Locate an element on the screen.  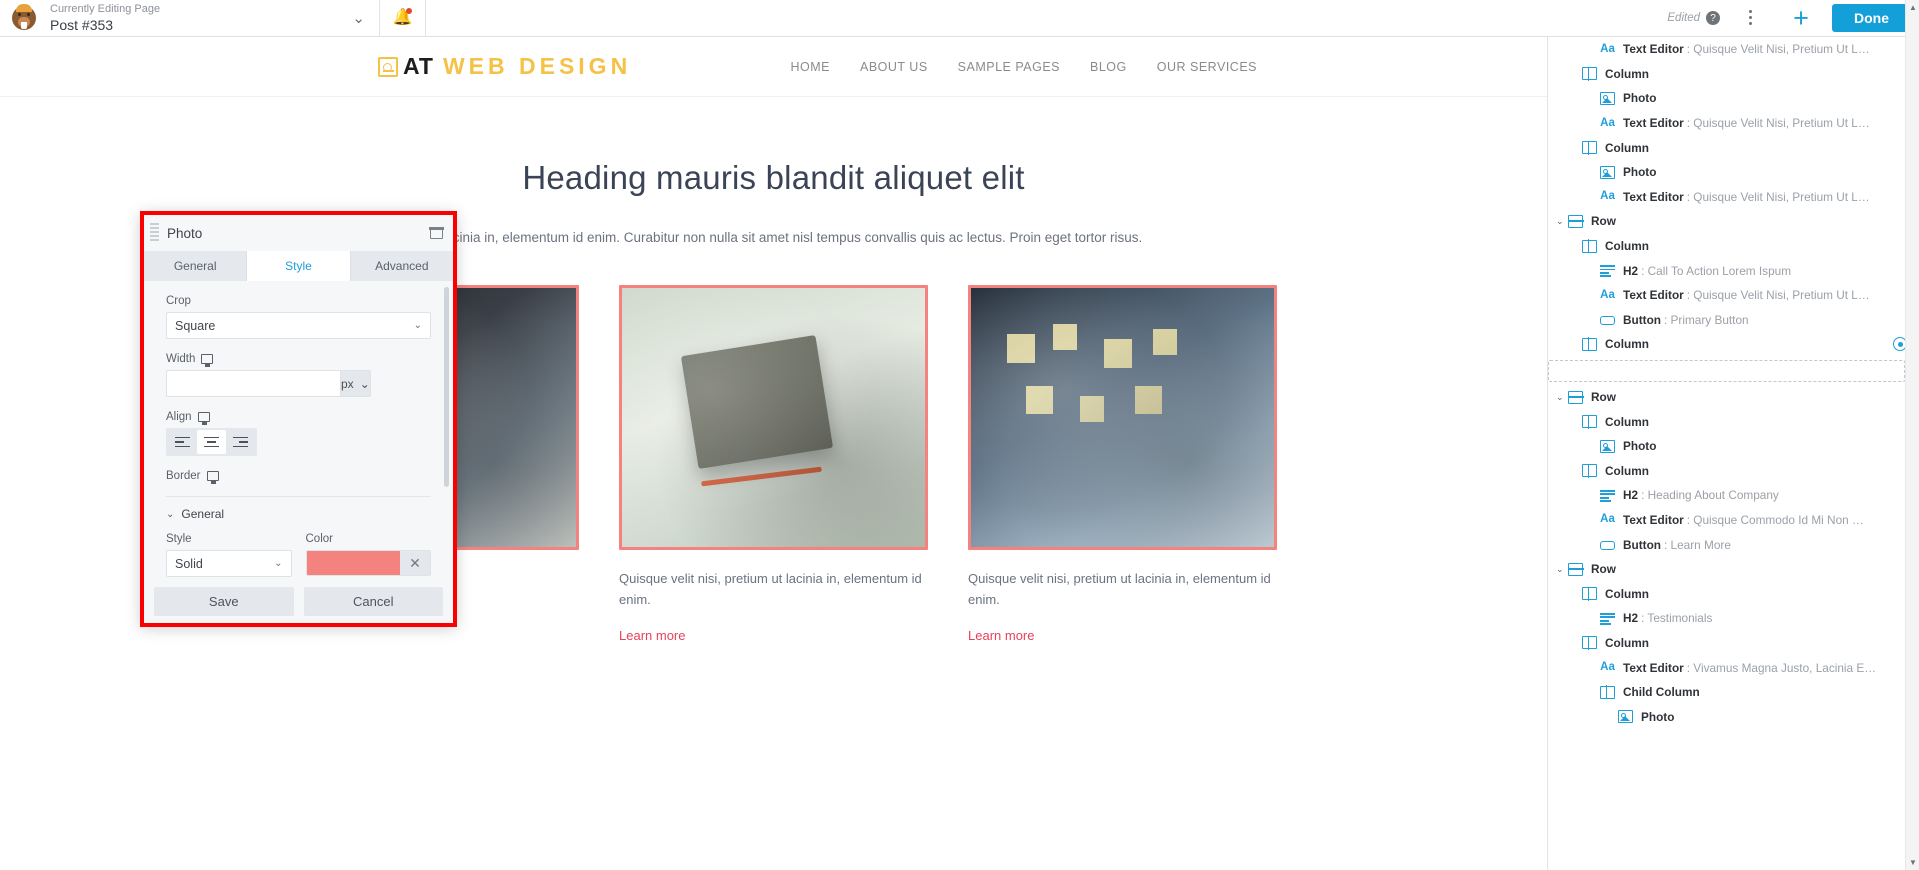
outline-row-value: : Call To Action Lorem Ispum is located at coordinates (1716, 270).